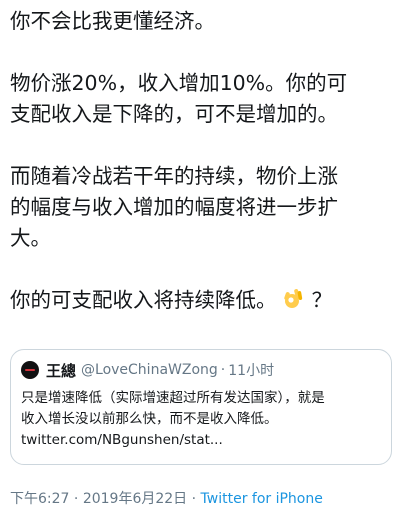 The width and height of the screenshot is (404, 520). What do you see at coordinates (39, 499) in the screenshot?
I see `tweet-time: 下午6:27` at bounding box center [39, 499].